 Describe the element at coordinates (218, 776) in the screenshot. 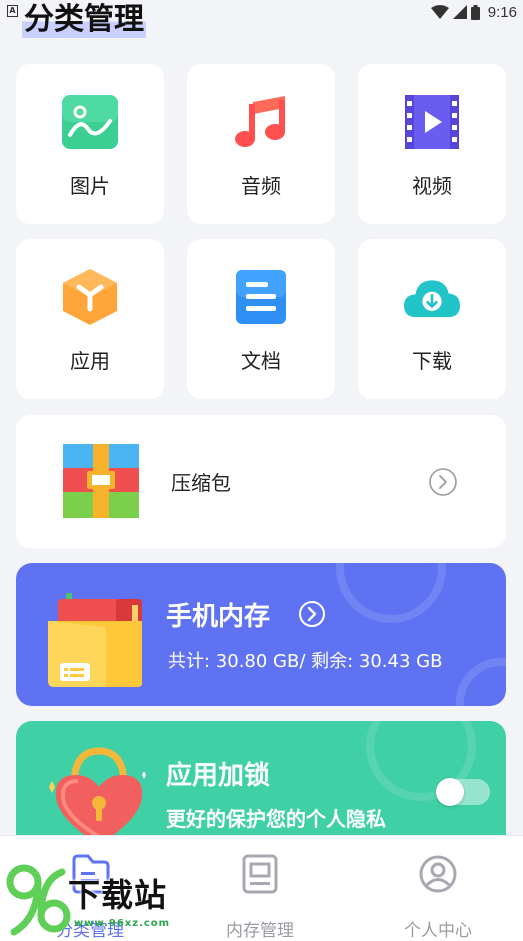

I see `app-lock-title: 应用加锁` at that location.